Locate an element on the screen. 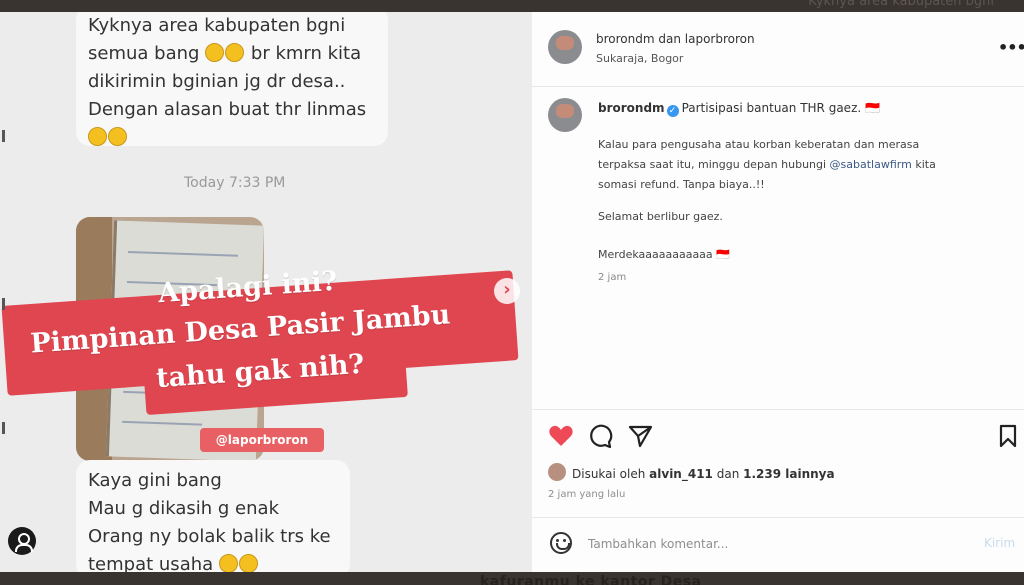  likes-summary: Disukai oleh alvin_411 dan 1.239 lainnya is located at coordinates (703, 474).